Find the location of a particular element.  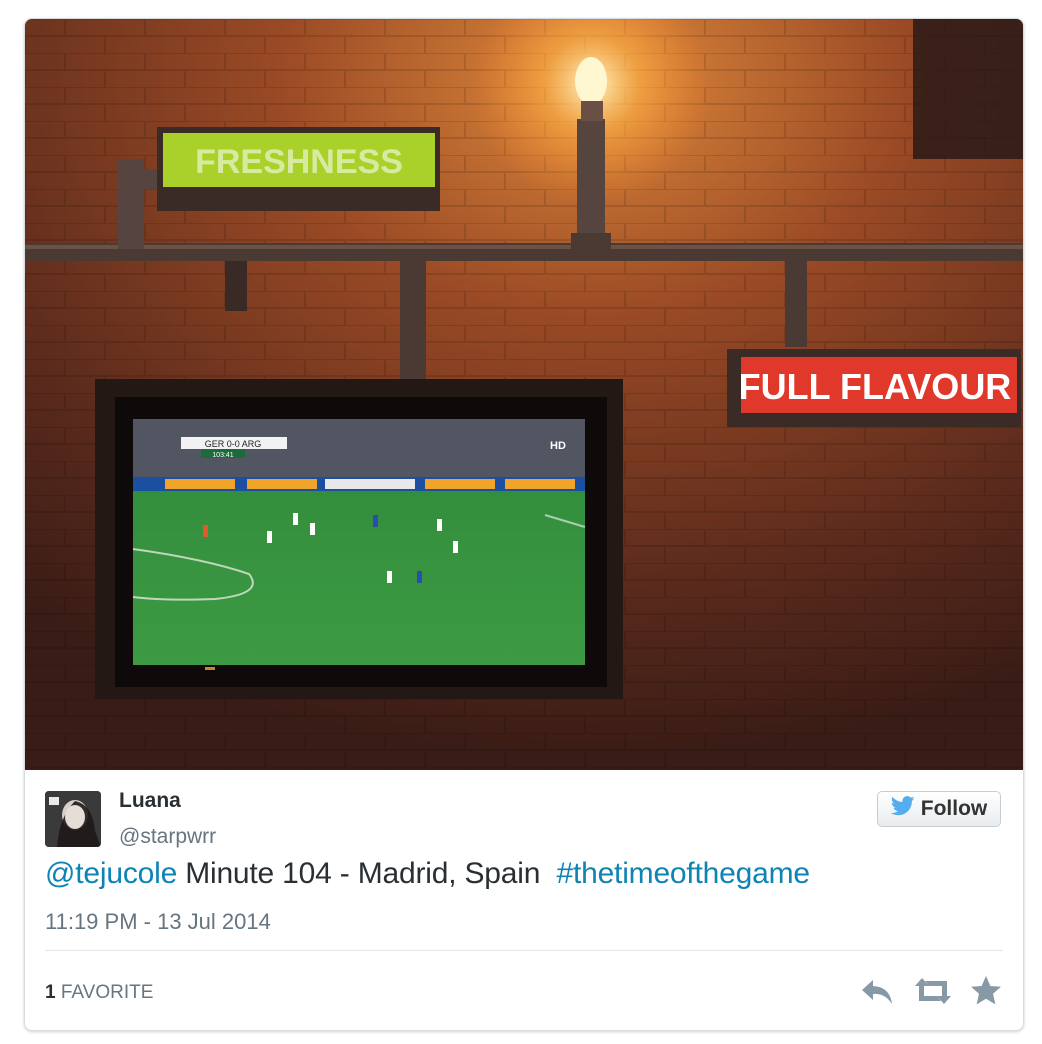

twitter-bird-icon is located at coordinates (902, 809).